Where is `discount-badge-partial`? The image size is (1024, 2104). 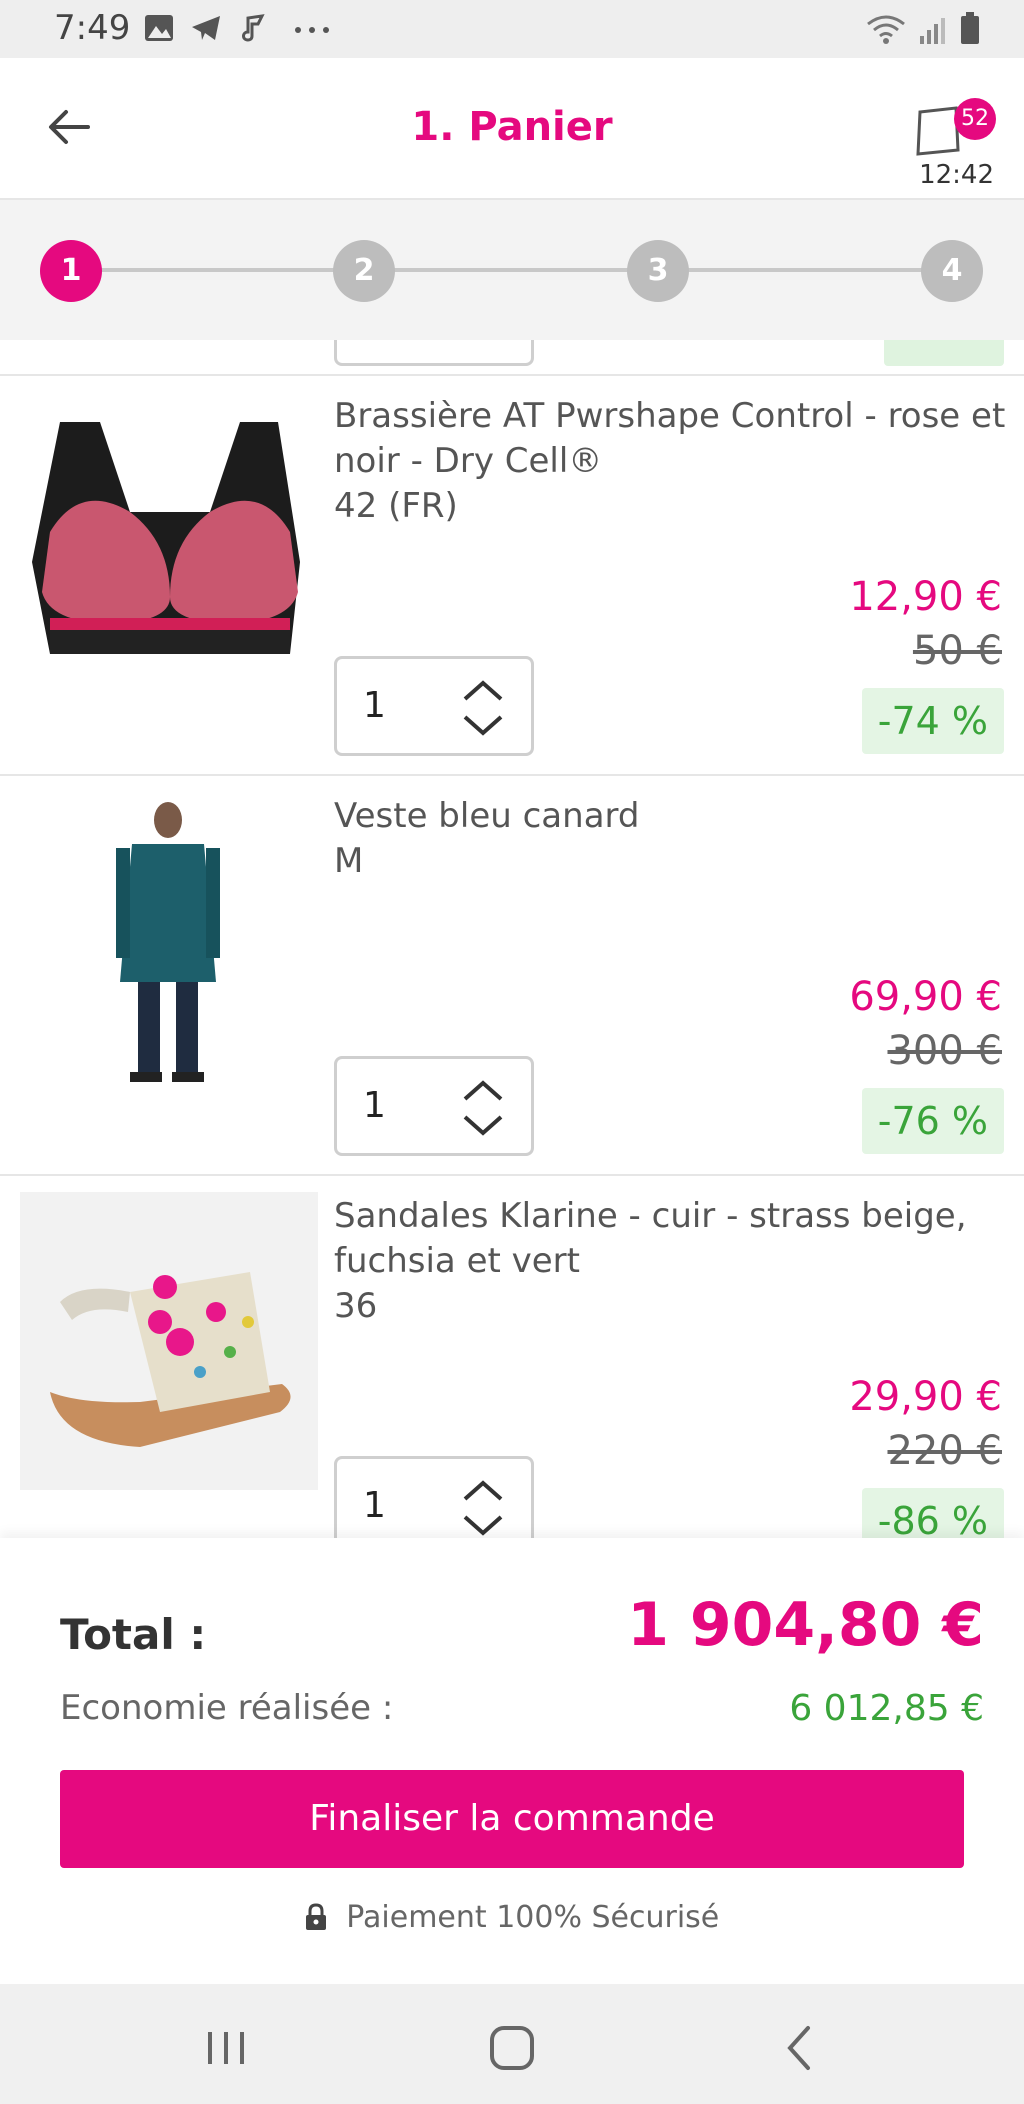 discount-badge-partial is located at coordinates (944, 353).